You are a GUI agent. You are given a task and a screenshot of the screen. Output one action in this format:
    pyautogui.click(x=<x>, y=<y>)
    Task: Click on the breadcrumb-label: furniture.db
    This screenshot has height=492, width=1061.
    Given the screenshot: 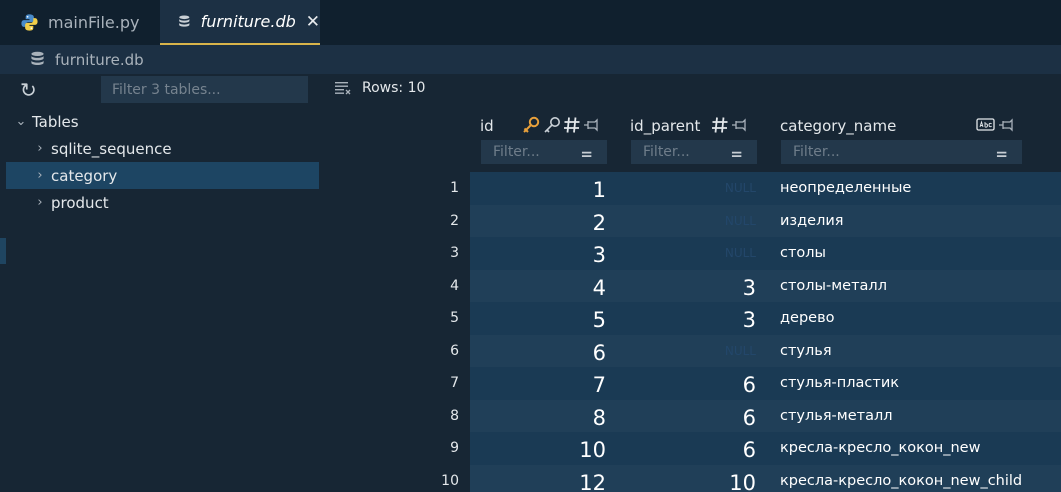 What is the action you would take?
    pyautogui.click(x=99, y=60)
    